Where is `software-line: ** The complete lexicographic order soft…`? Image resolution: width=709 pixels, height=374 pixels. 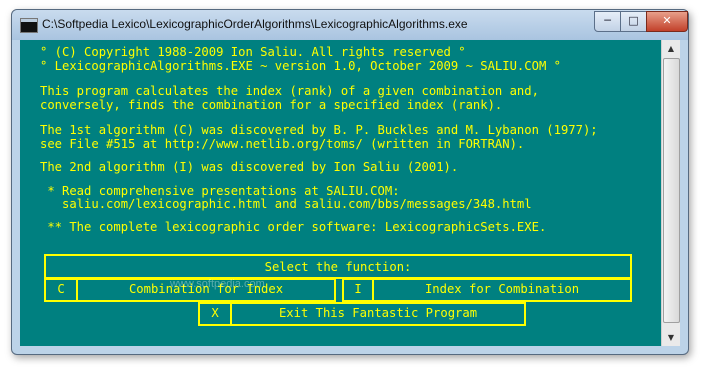 software-line: ** The complete lexicographic order soft… is located at coordinates (293, 227).